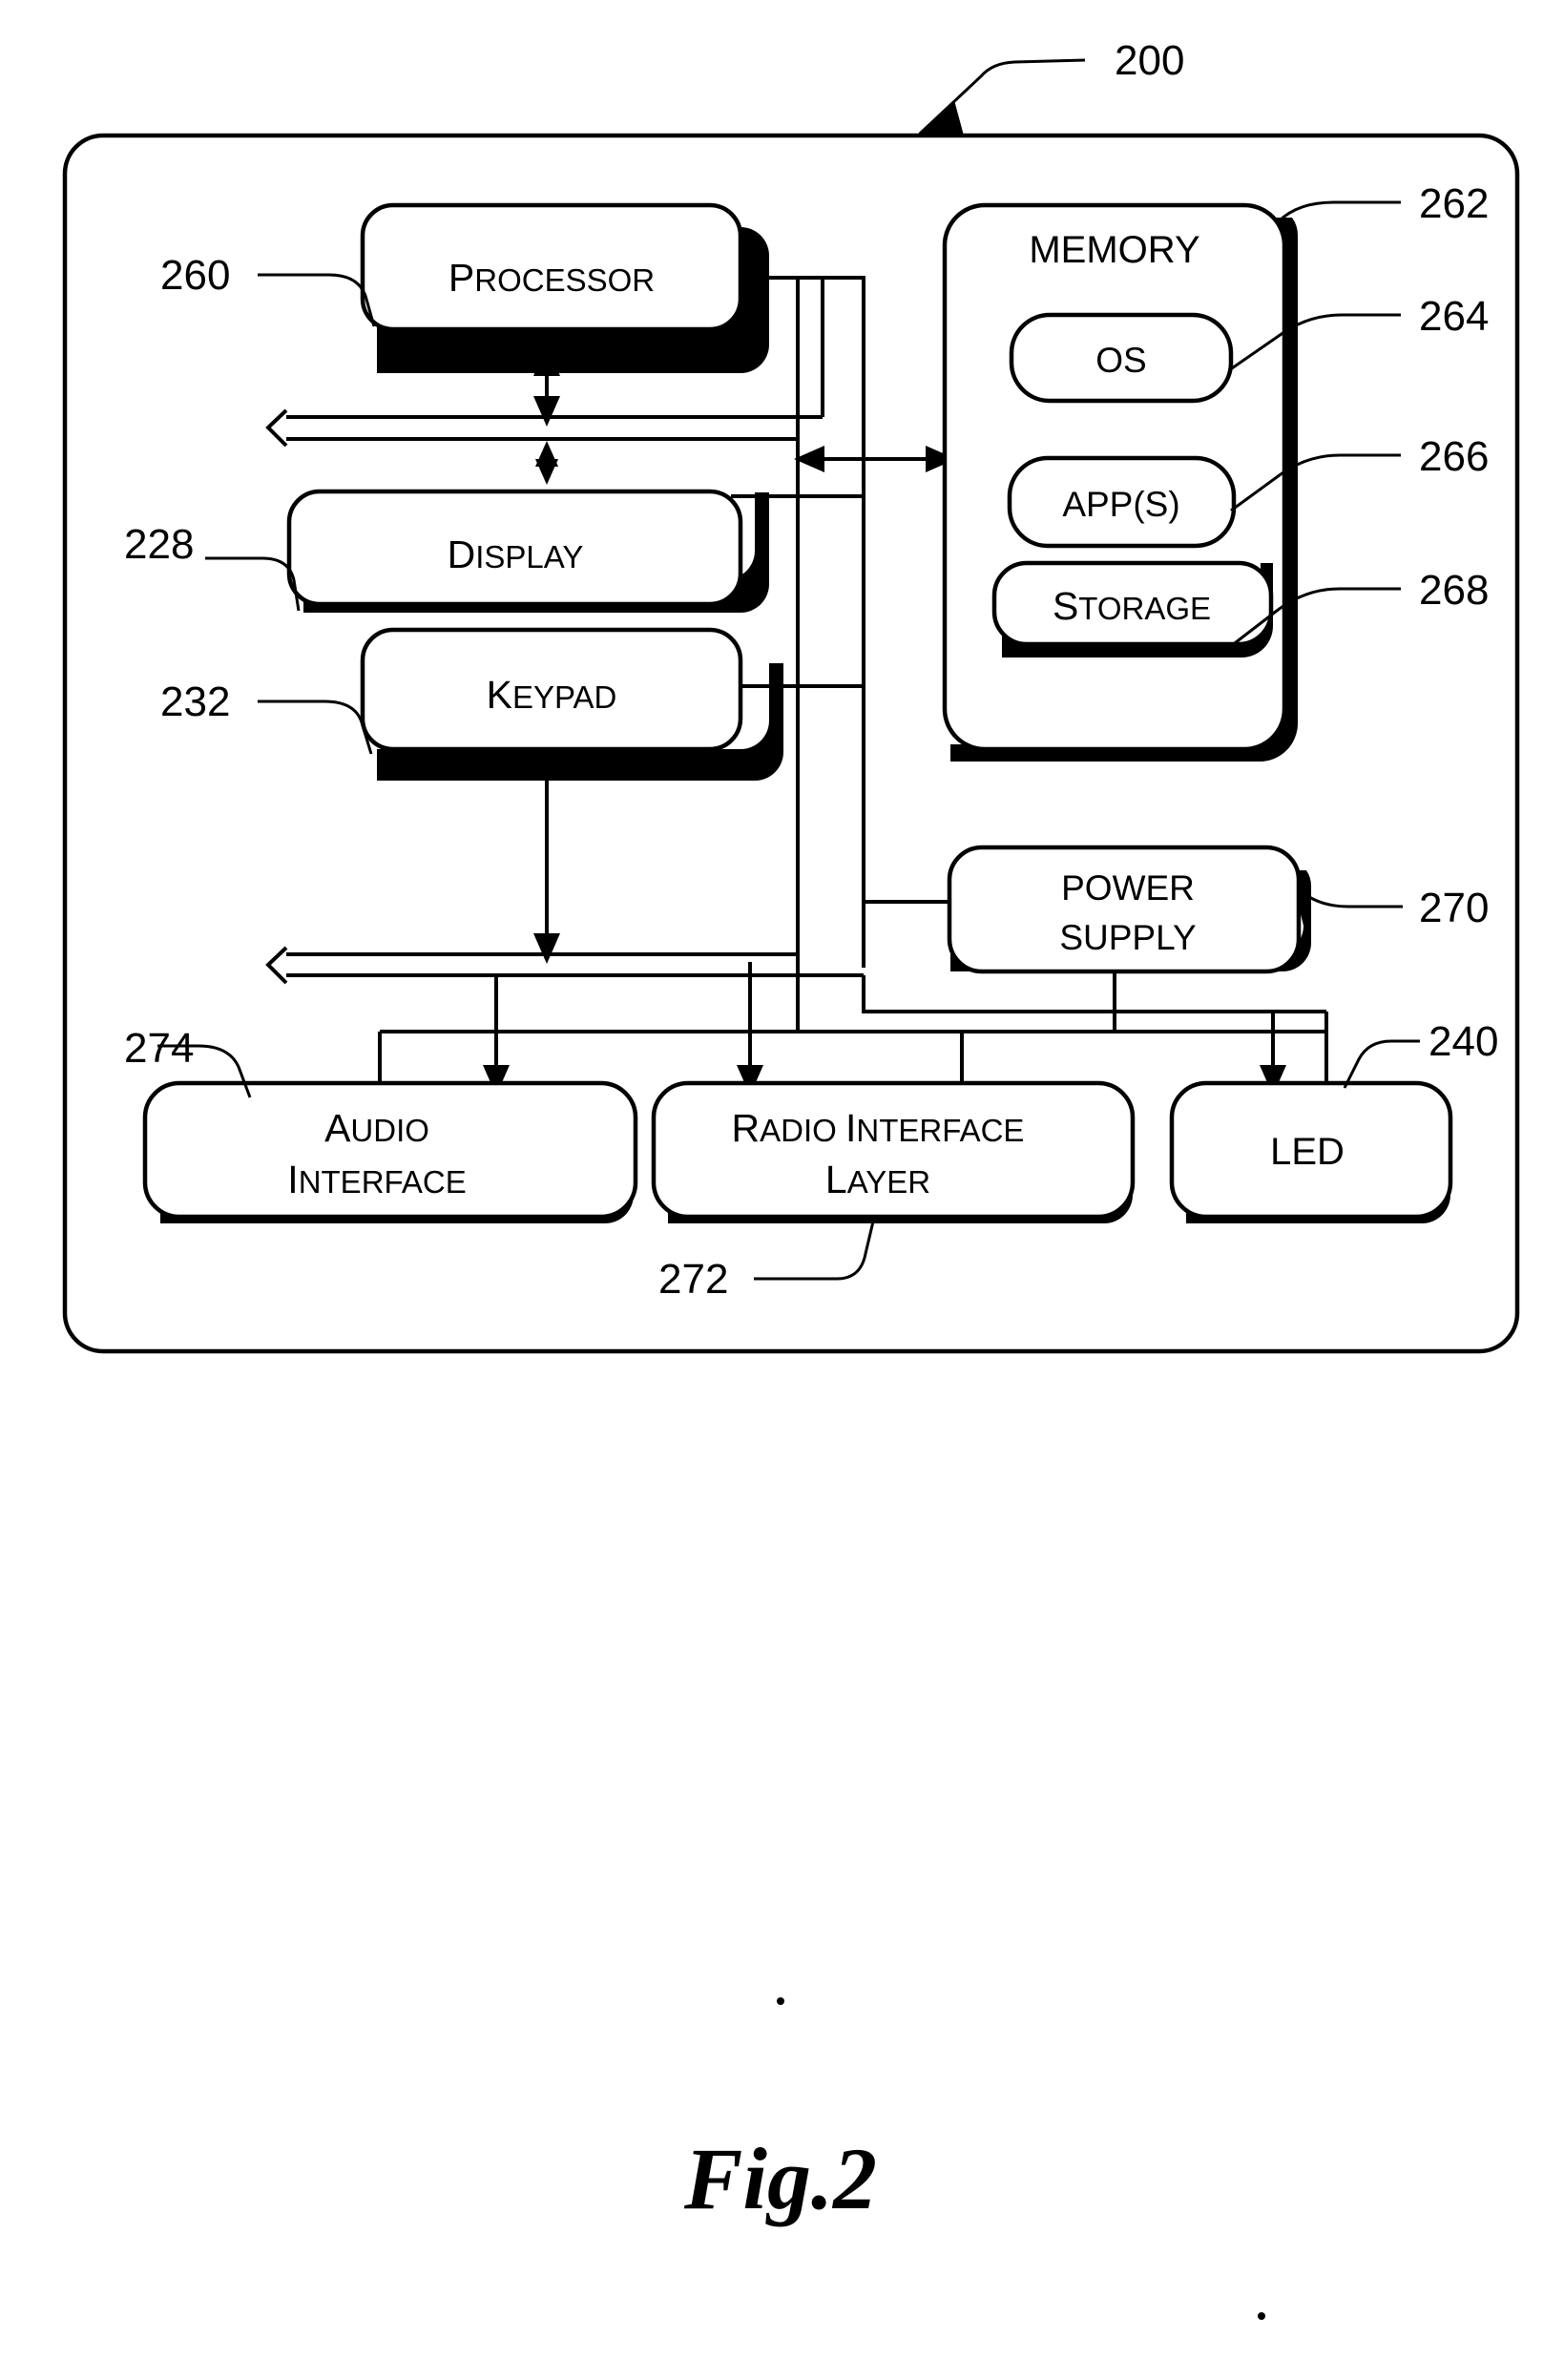 The image size is (1564, 2380). What do you see at coordinates (1128, 888) in the screenshot?
I see `power-supply-label-line1: POWER` at bounding box center [1128, 888].